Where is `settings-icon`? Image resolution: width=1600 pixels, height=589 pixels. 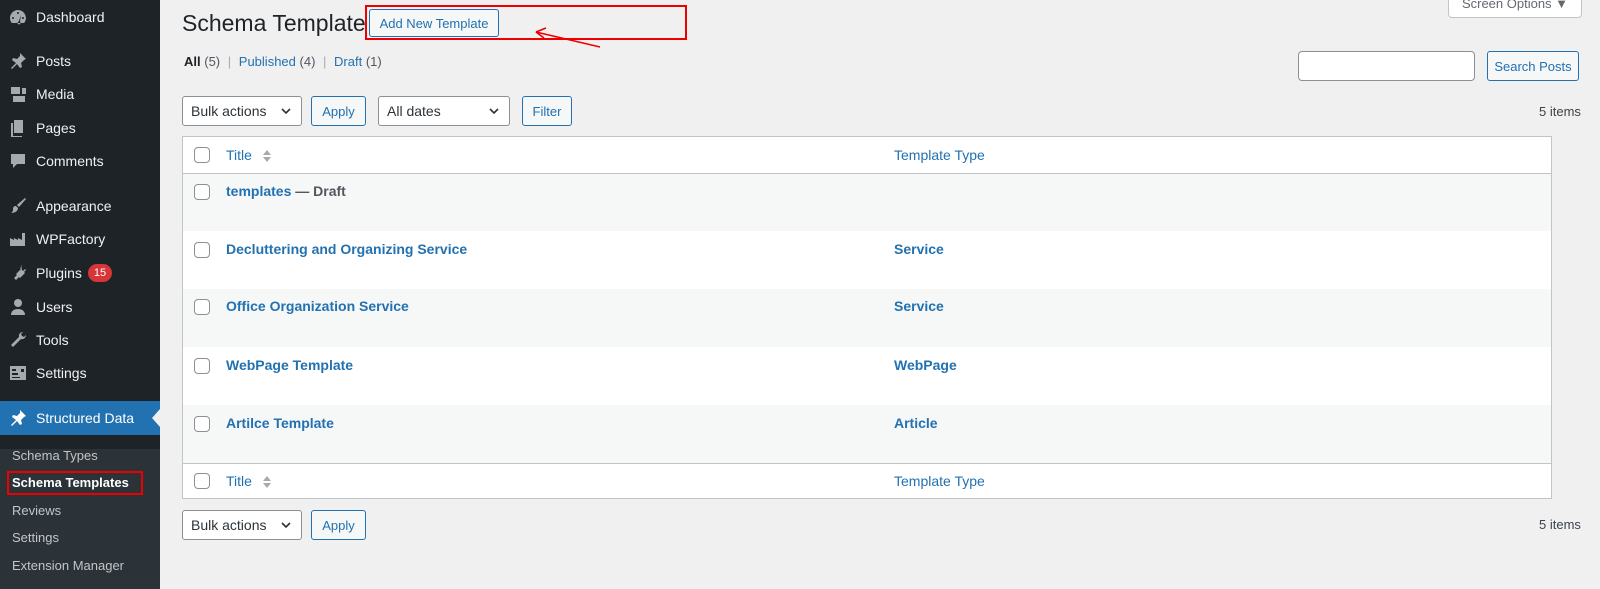 settings-icon is located at coordinates (18, 373).